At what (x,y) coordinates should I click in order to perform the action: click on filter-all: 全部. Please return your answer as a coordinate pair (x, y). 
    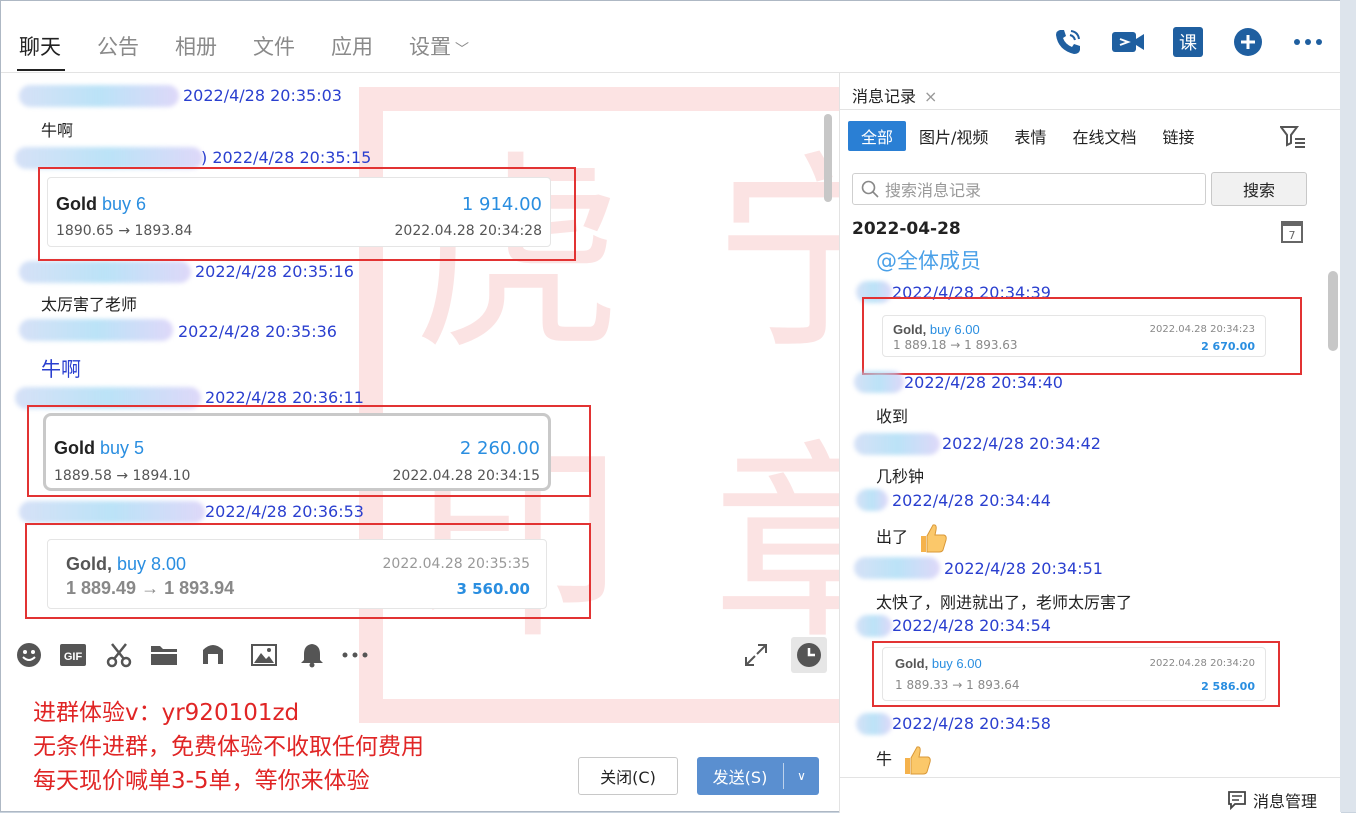
    Looking at the image, I should click on (877, 136).